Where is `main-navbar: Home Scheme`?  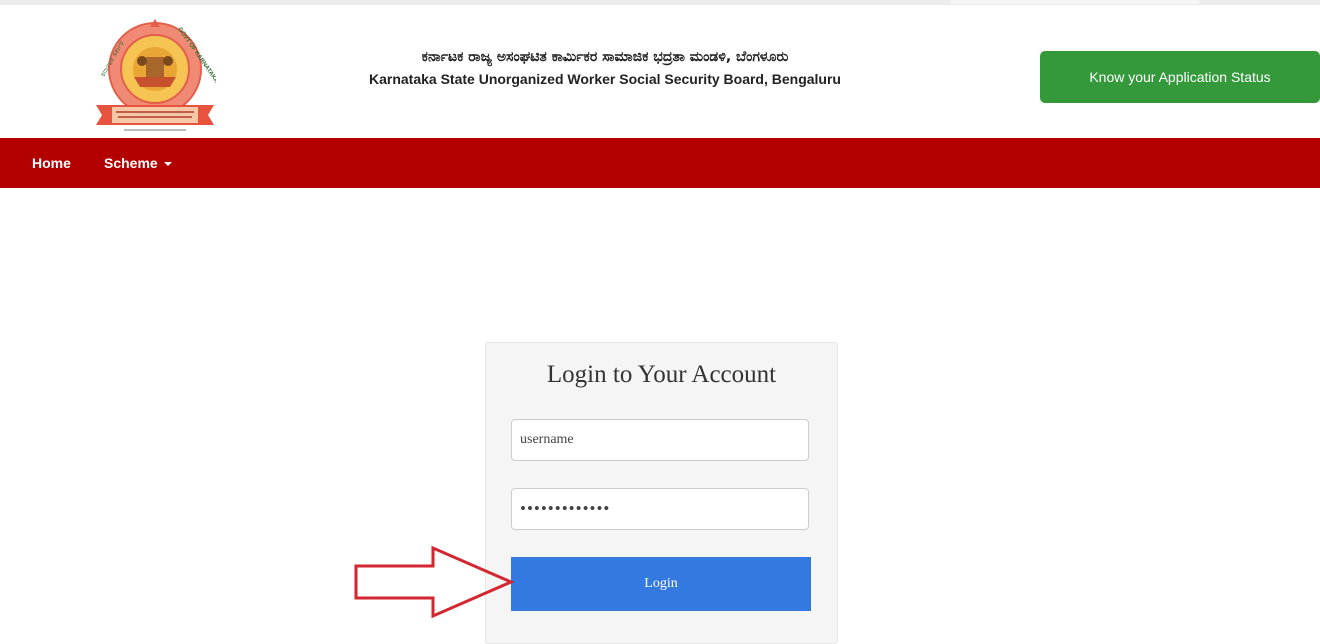
main-navbar: Home Scheme is located at coordinates (660, 163).